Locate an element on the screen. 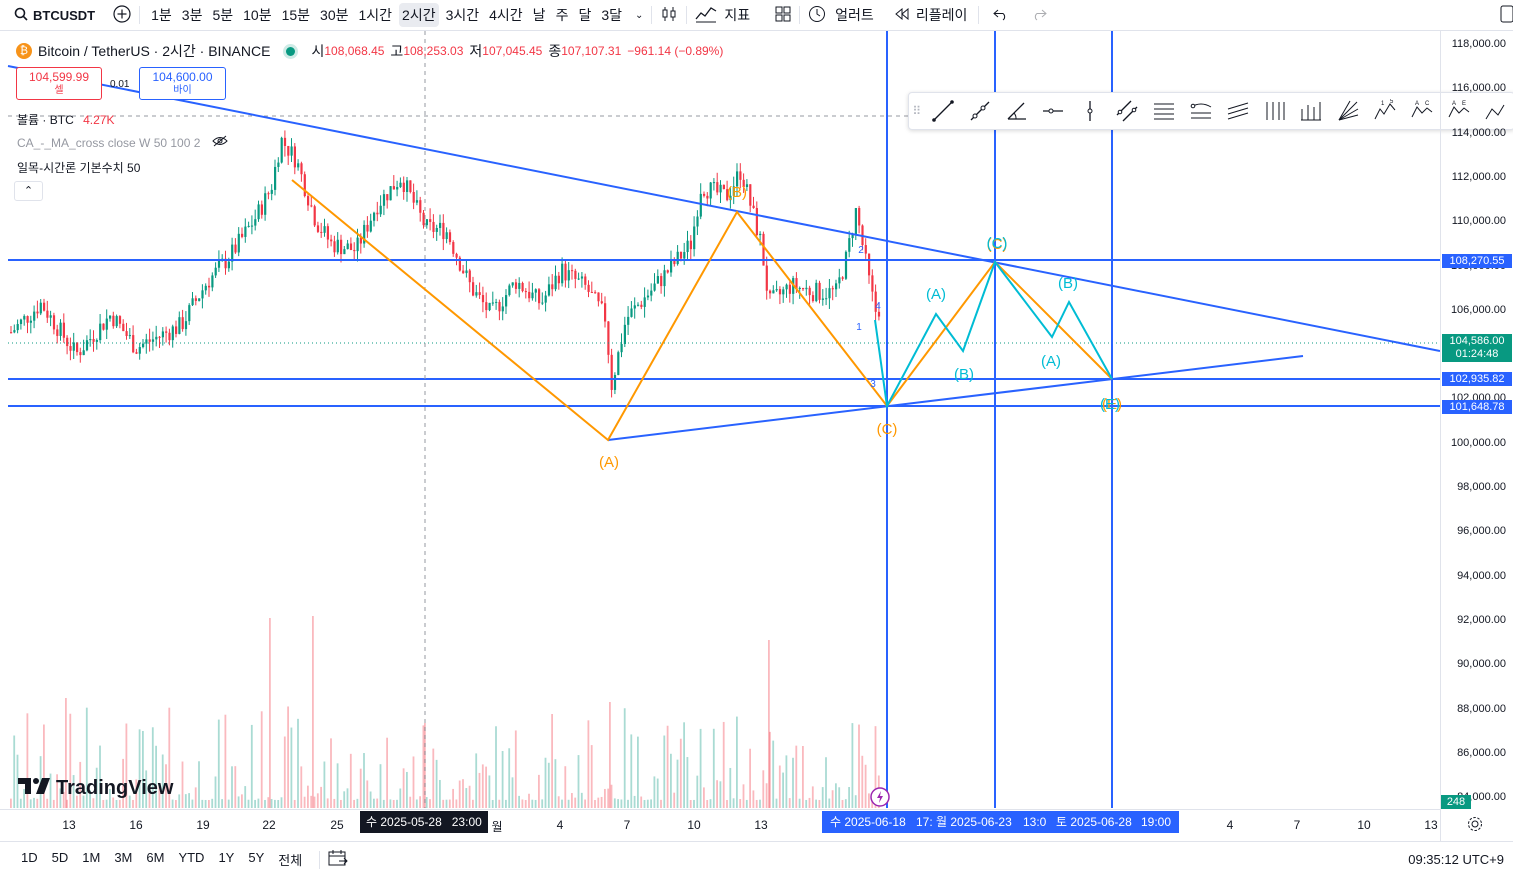  trend-line-icon is located at coordinates (943, 111).